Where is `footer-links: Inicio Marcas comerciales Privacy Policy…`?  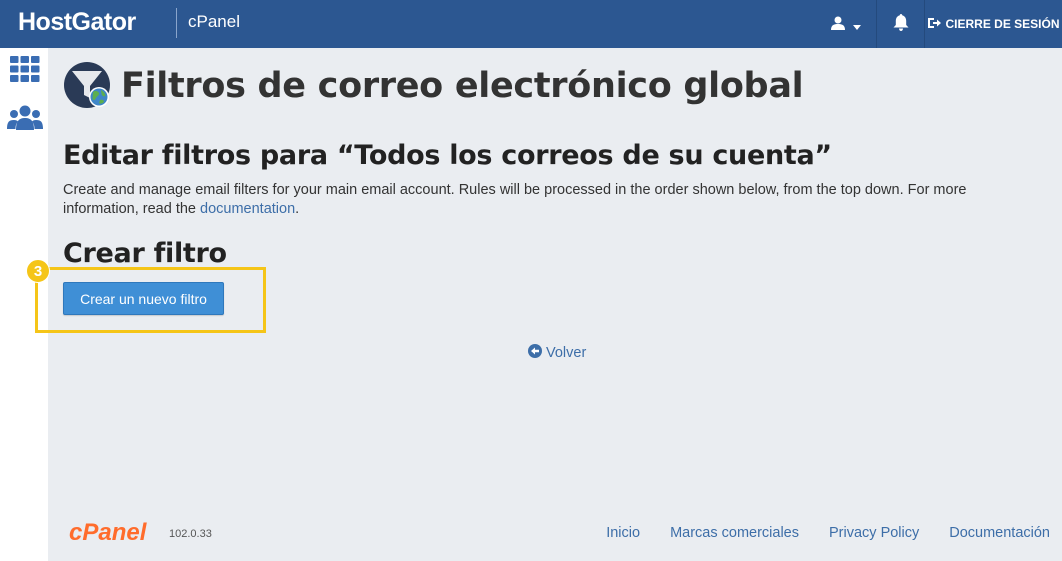 footer-links: Inicio Marcas comerciales Privacy Policy… is located at coordinates (828, 533).